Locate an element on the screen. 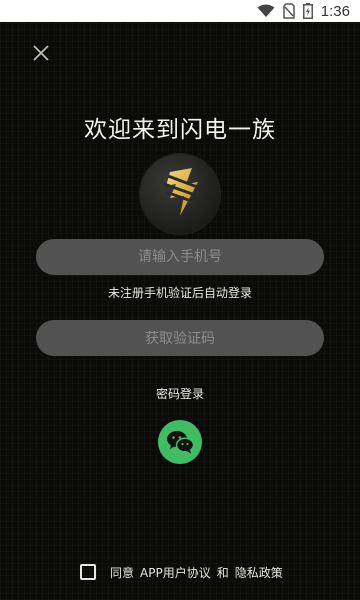 The width and height of the screenshot is (360, 600). auto-register-hint: 未注册手机验证后自动登录 is located at coordinates (179, 293).